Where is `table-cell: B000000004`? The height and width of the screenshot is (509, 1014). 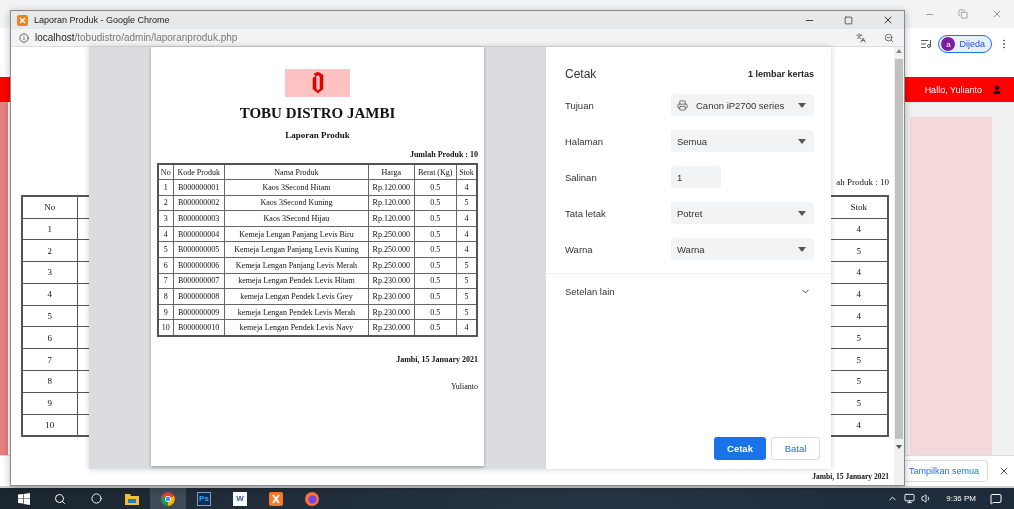
table-cell: B000000004 is located at coordinates (199, 234).